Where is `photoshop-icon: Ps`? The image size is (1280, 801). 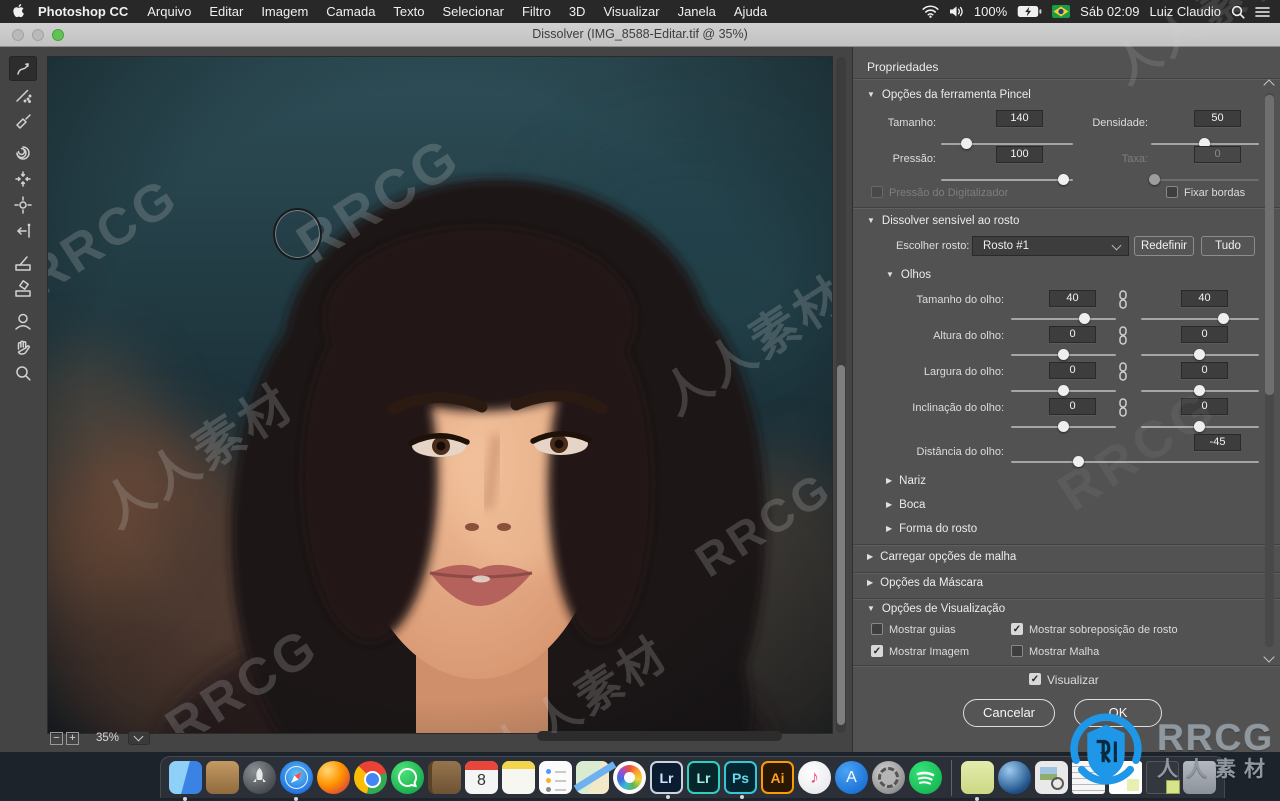
photoshop-icon: Ps is located at coordinates (740, 780).